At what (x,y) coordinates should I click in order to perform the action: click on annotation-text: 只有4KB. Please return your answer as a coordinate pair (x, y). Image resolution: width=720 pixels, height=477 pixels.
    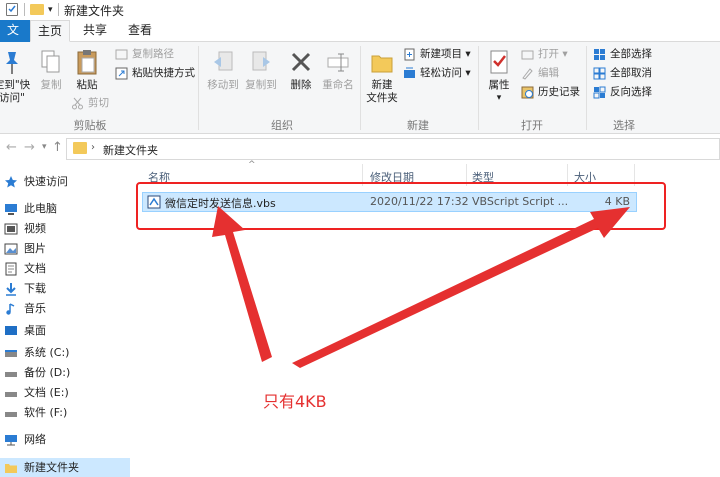
    Looking at the image, I should click on (295, 401).